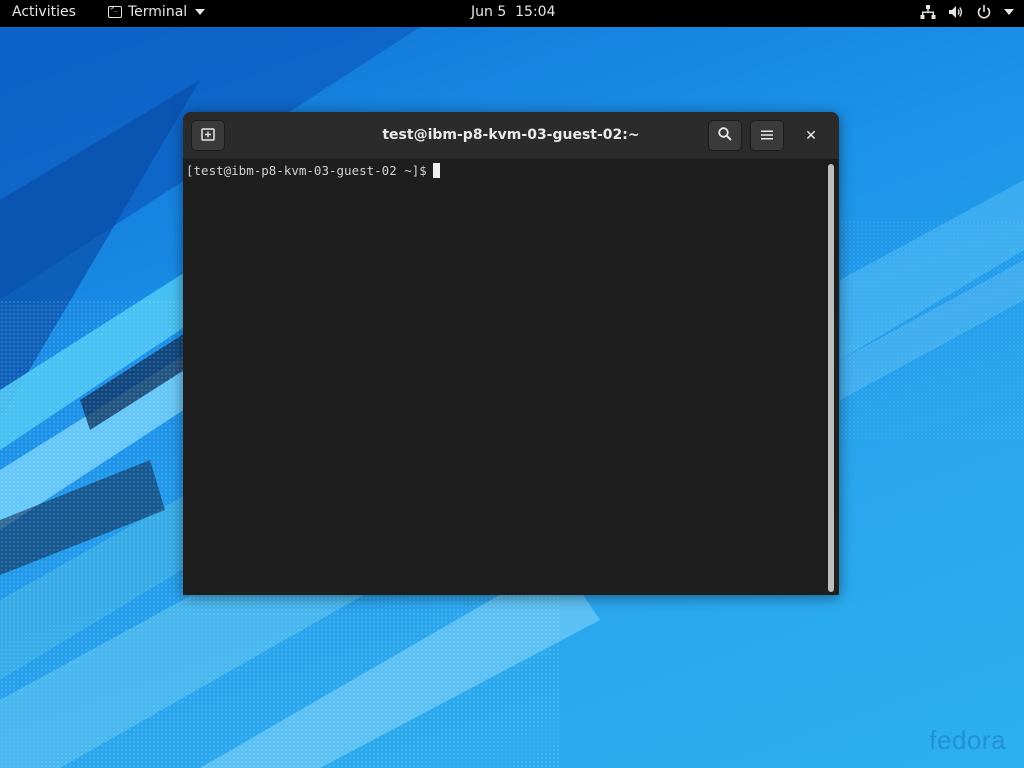 This screenshot has height=768, width=1024. I want to click on top-bar: Activities Terminal Jun 5 15:04, so click(512, 13).